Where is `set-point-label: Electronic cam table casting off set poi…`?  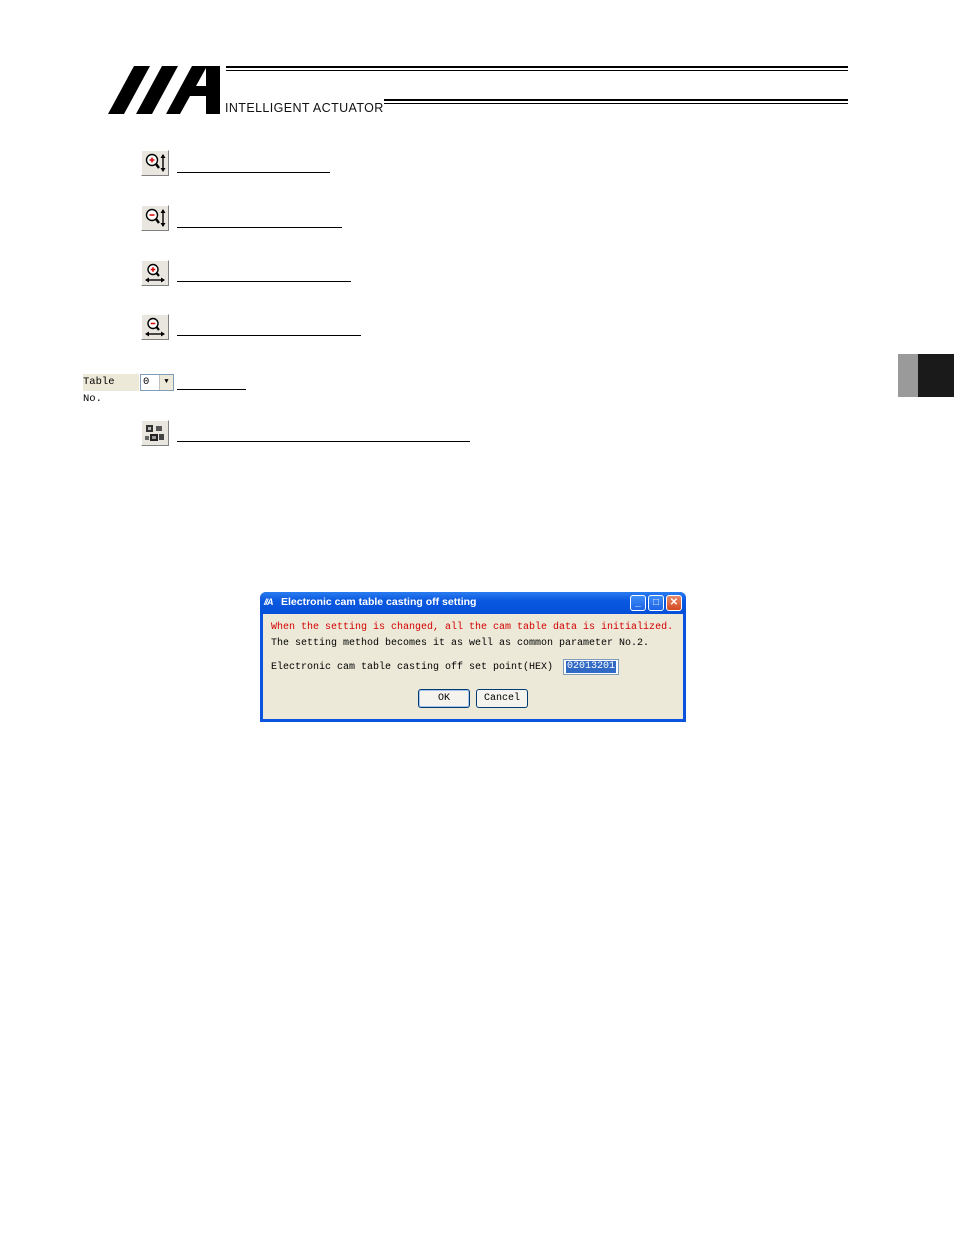
set-point-label: Electronic cam table casting off set poi… is located at coordinates (412, 667).